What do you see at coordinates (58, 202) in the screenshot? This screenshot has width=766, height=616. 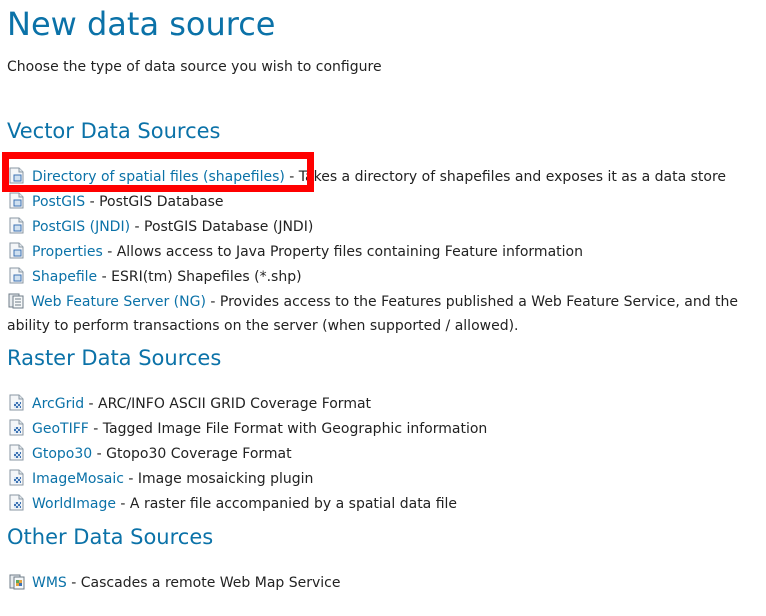 I see `postgis-link: PostGIS` at bounding box center [58, 202].